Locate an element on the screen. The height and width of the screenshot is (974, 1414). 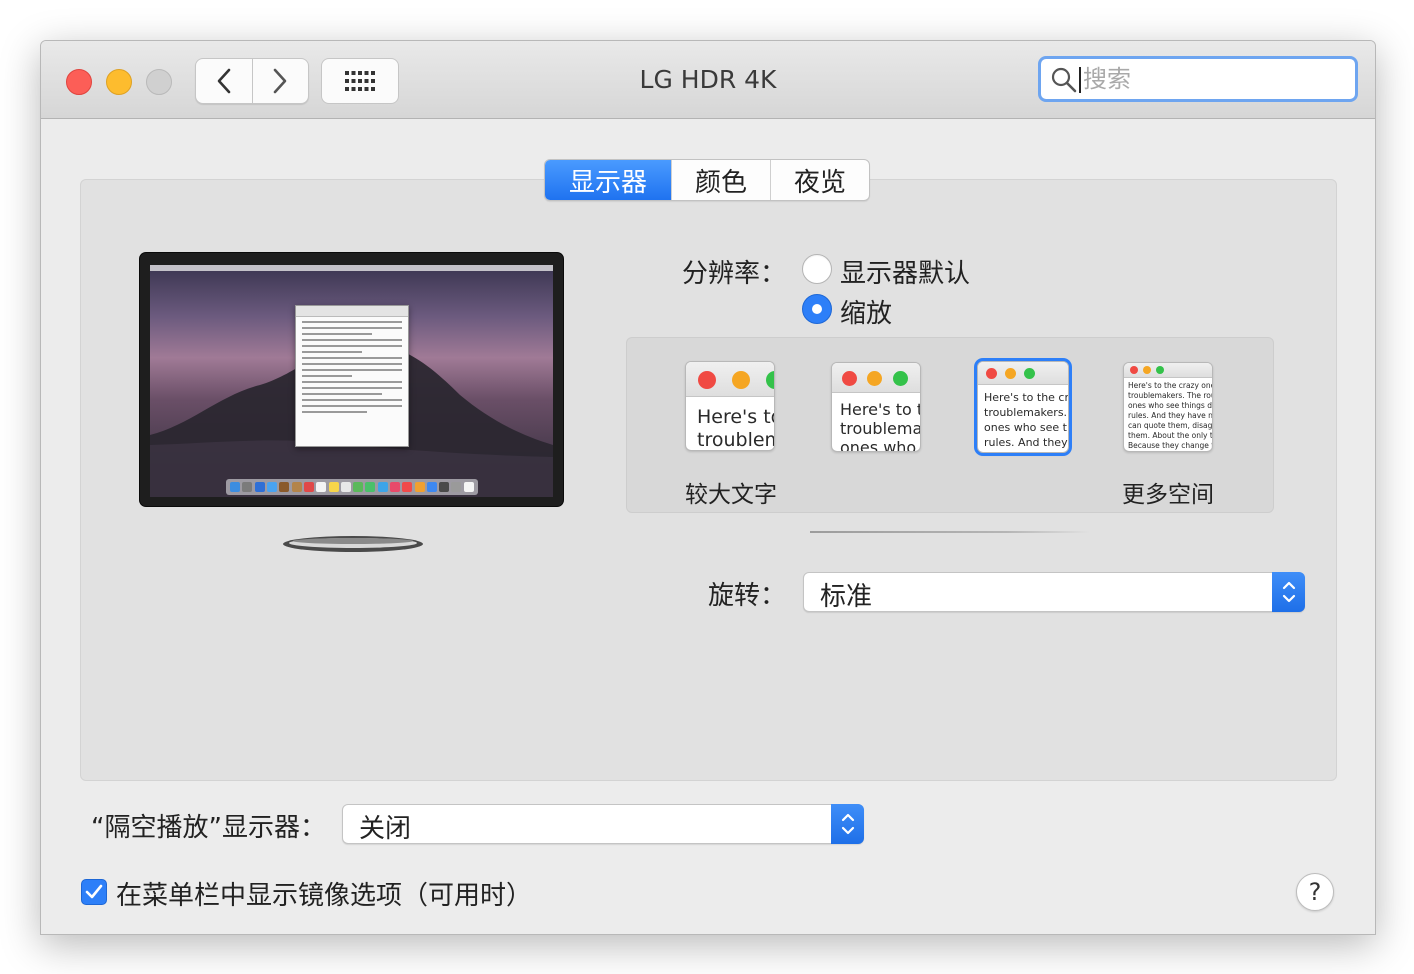
tab-display: 显示器 is located at coordinates (608, 180).